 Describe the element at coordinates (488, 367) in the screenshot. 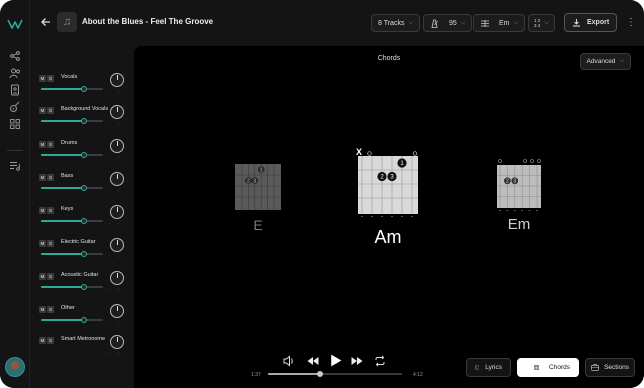

I see `lyrics-button: Lyrics` at that location.